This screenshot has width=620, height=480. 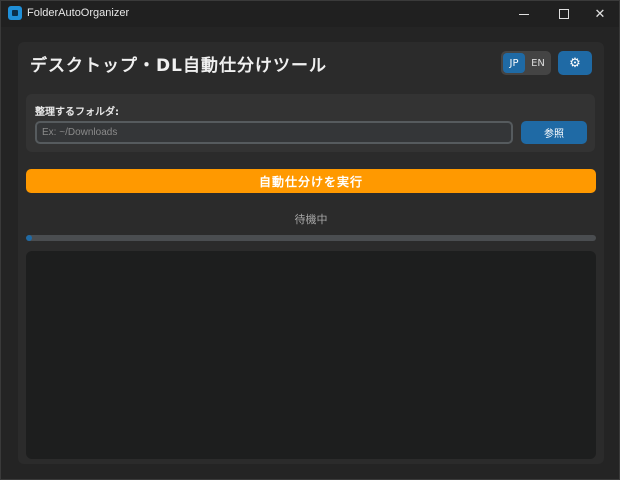 What do you see at coordinates (538, 63) in the screenshot?
I see `lang-en-button: EN` at bounding box center [538, 63].